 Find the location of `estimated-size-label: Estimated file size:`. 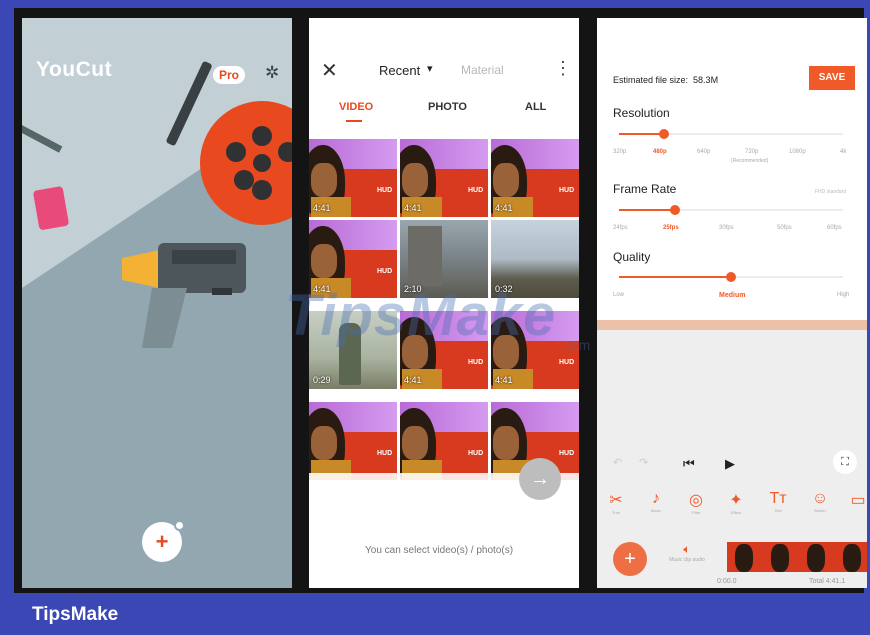

estimated-size-label: Estimated file size: is located at coordinates (651, 80).